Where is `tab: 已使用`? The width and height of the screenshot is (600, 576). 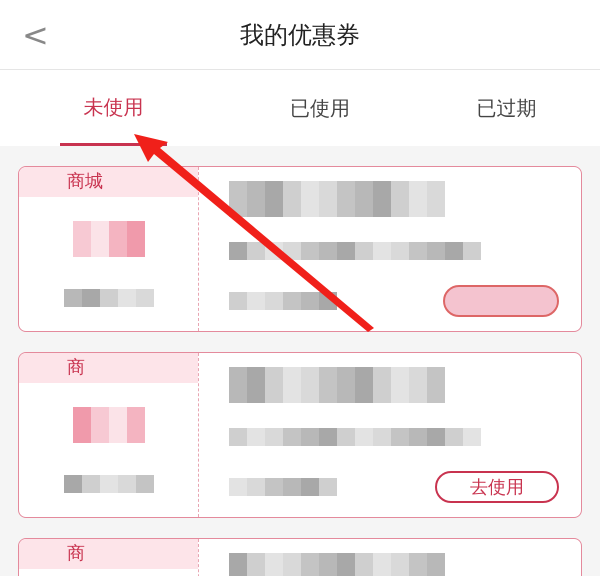
tab: 已使用 is located at coordinates (320, 108).